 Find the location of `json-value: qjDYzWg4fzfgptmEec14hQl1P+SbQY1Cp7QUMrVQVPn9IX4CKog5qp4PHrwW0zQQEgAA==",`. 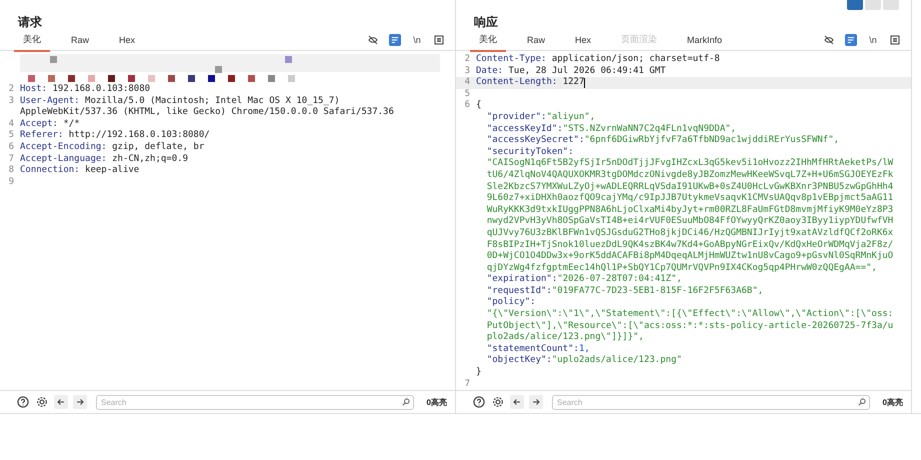

json-value: qjDYzWg4fzfgptmEec14hQl1P+SbQY1Cp7QUMrVQVPn9IX4CKog5qp4PHrwW0zQQEgAA==", is located at coordinates (681, 268).